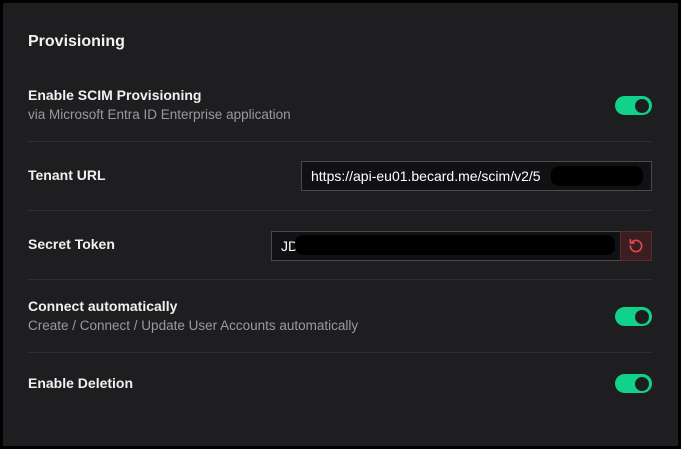  Describe the element at coordinates (103, 306) in the screenshot. I see `connect-automatically-label: Connect automatically` at that location.